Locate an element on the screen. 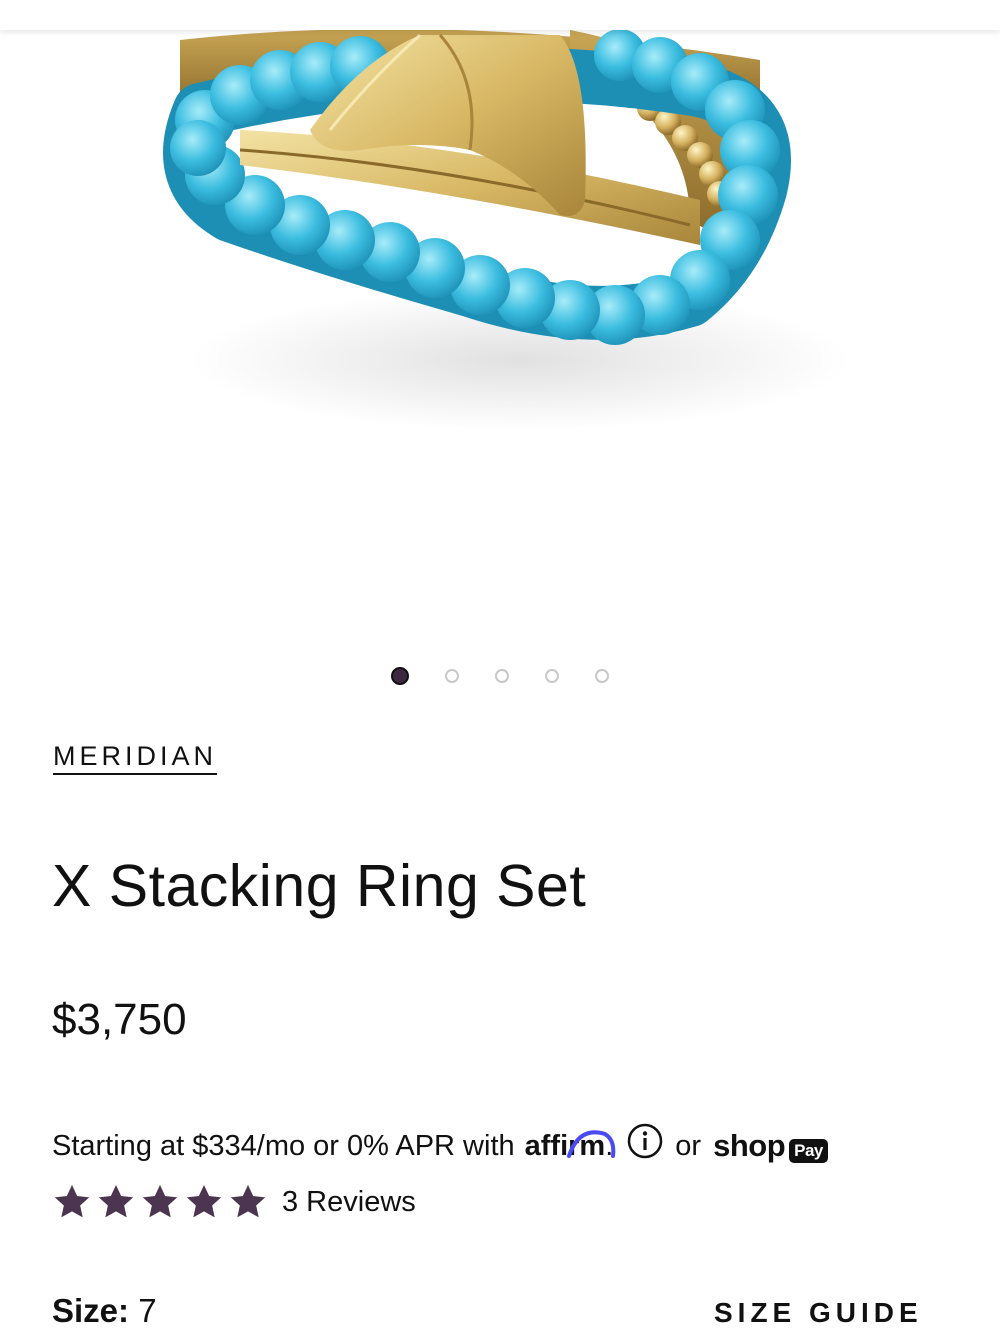 The width and height of the screenshot is (1000, 1333). info-icon is located at coordinates (645, 1141).